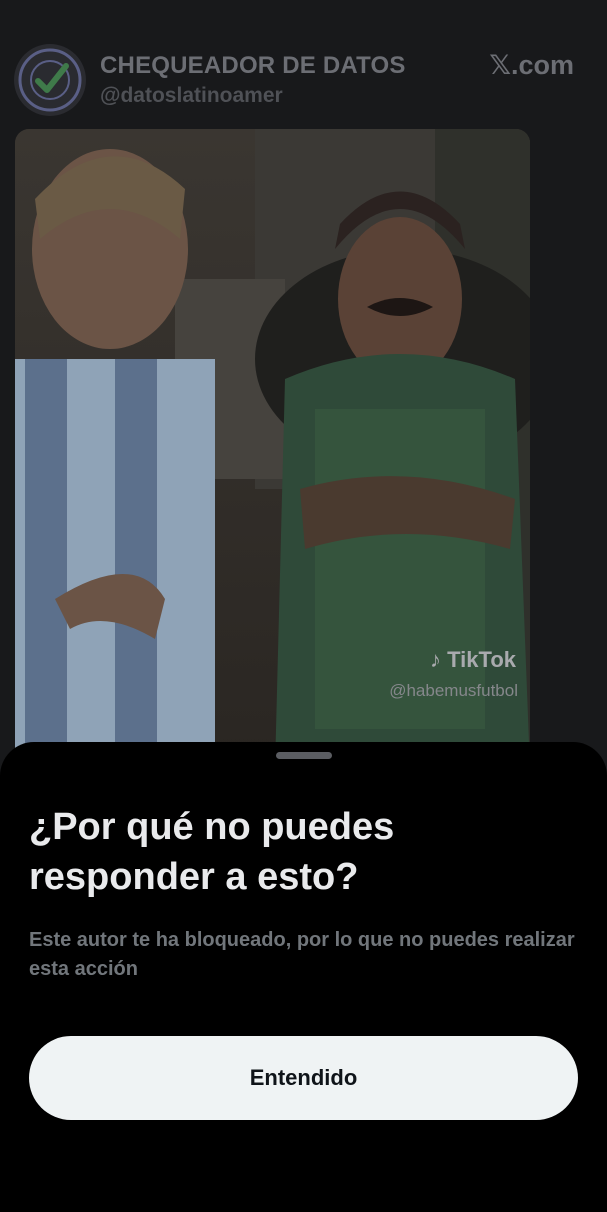 This screenshot has height=1212, width=607. I want to click on author-name: CHEQUEADOR DE DATOS, so click(253, 66).